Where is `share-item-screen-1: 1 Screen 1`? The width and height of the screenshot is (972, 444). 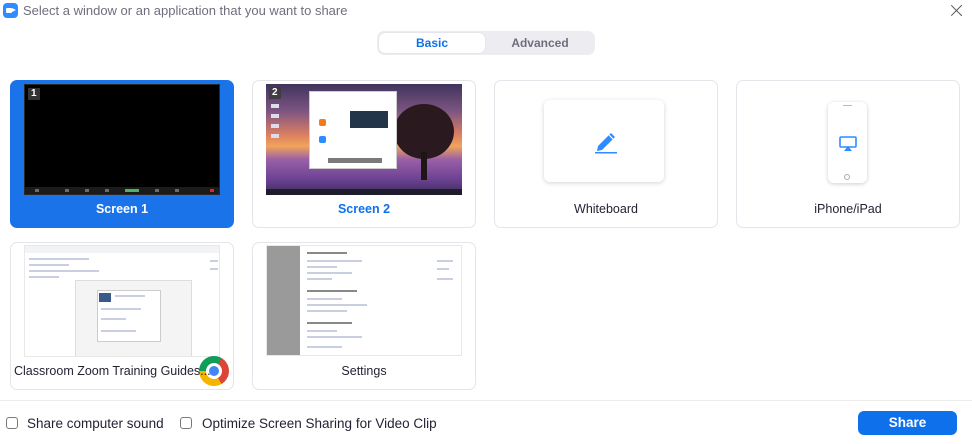
share-item-screen-1: 1 Screen 1 is located at coordinates (122, 154).